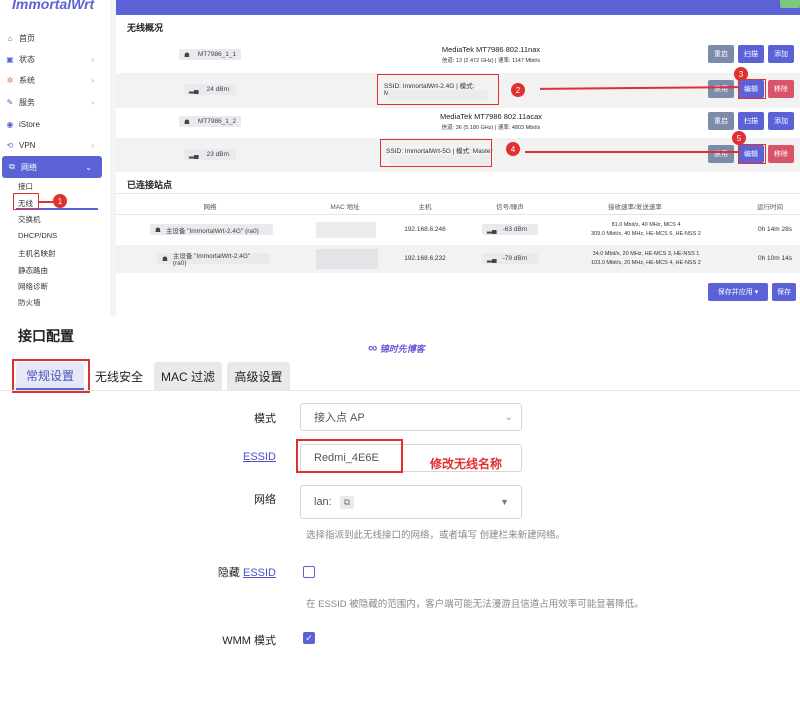 Image resolution: width=800 pixels, height=714 pixels. I want to click on dropdown-arrow-icon: ▼, so click(504, 502).